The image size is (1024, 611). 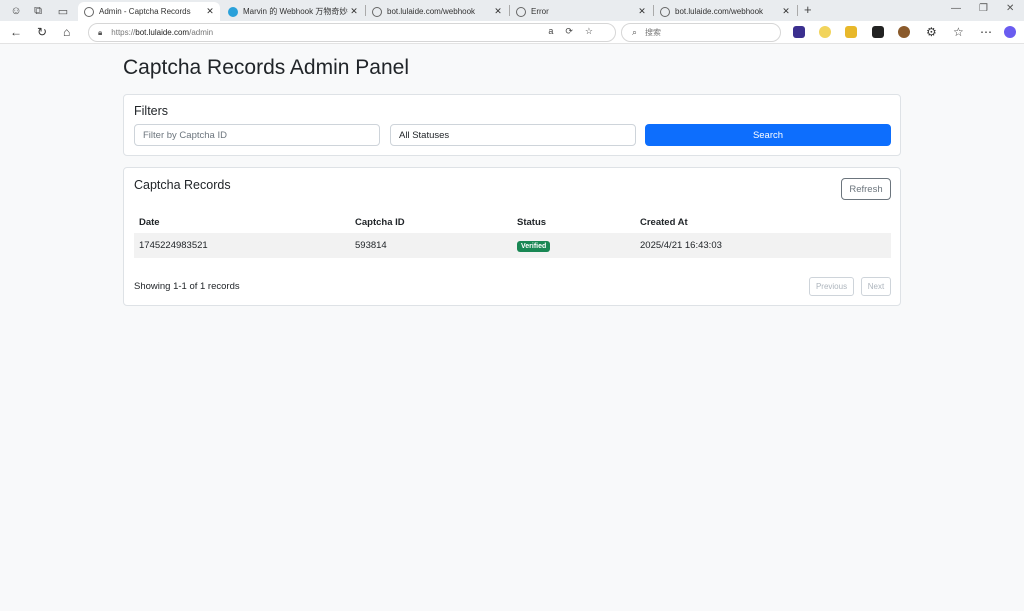 What do you see at coordinates (182, 185) in the screenshot?
I see `records-heading: Captcha Records` at bounding box center [182, 185].